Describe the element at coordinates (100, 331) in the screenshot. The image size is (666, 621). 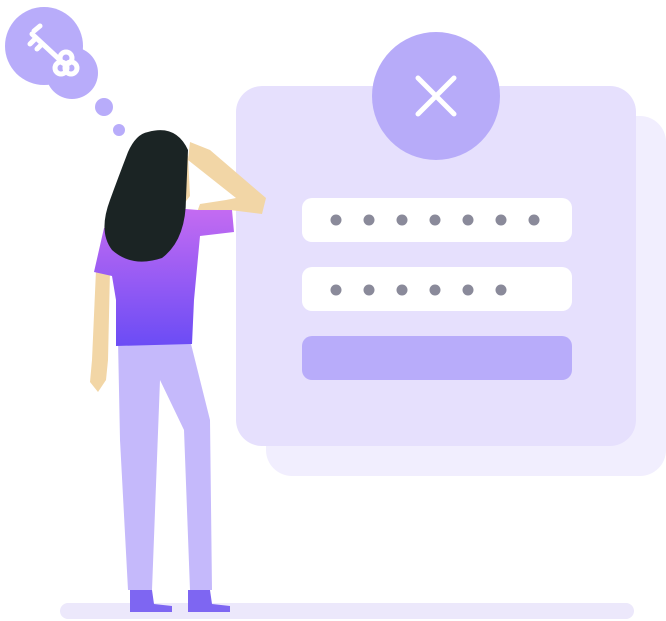
I see `left-arm` at that location.